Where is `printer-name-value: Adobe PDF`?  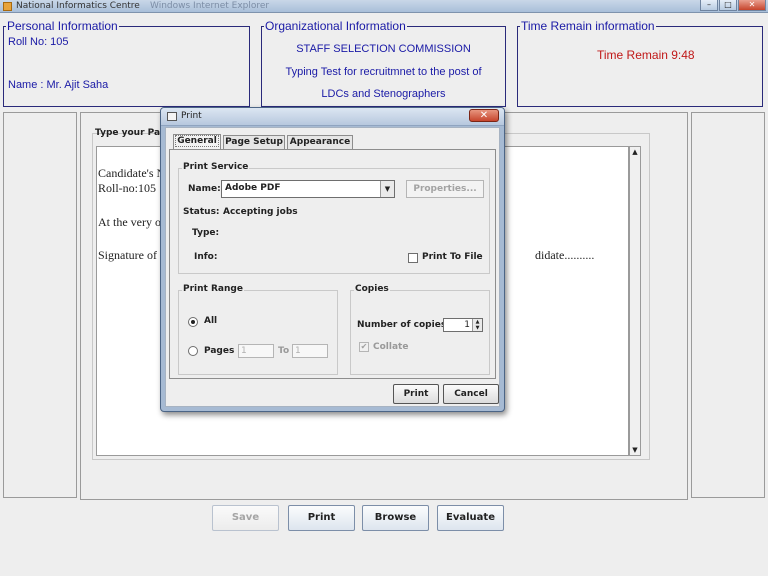 printer-name-value: Adobe PDF is located at coordinates (253, 188).